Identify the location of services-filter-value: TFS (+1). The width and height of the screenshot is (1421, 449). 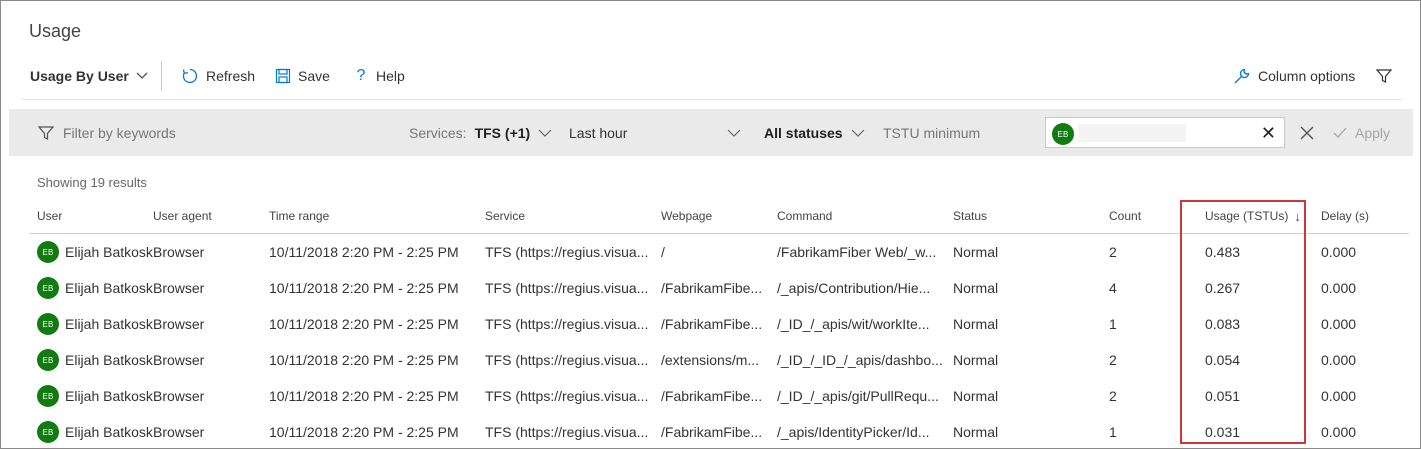
(502, 132).